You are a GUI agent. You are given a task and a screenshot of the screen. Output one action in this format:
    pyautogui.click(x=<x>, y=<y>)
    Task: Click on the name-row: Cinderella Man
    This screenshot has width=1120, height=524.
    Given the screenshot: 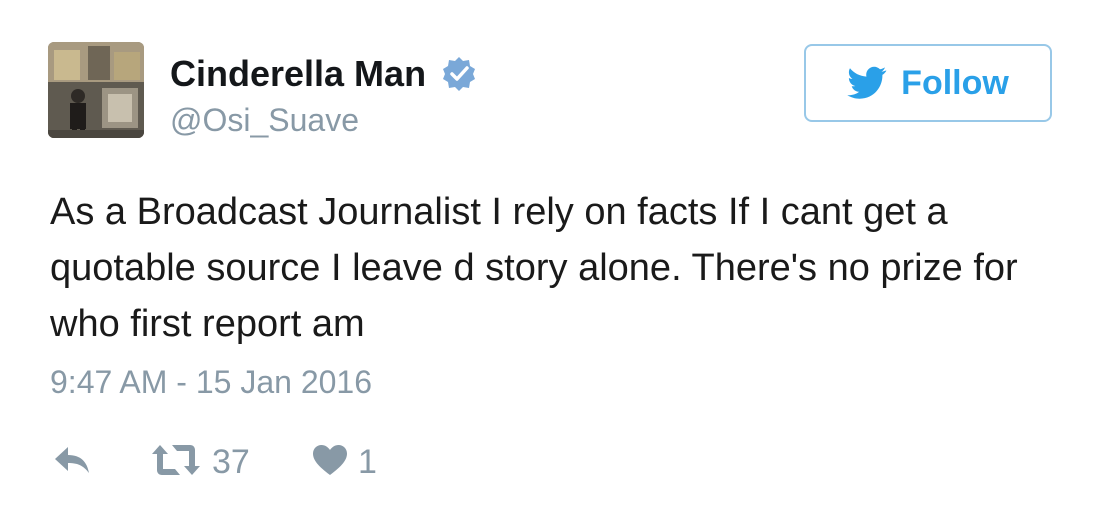 What is the action you would take?
    pyautogui.click(x=324, y=74)
    